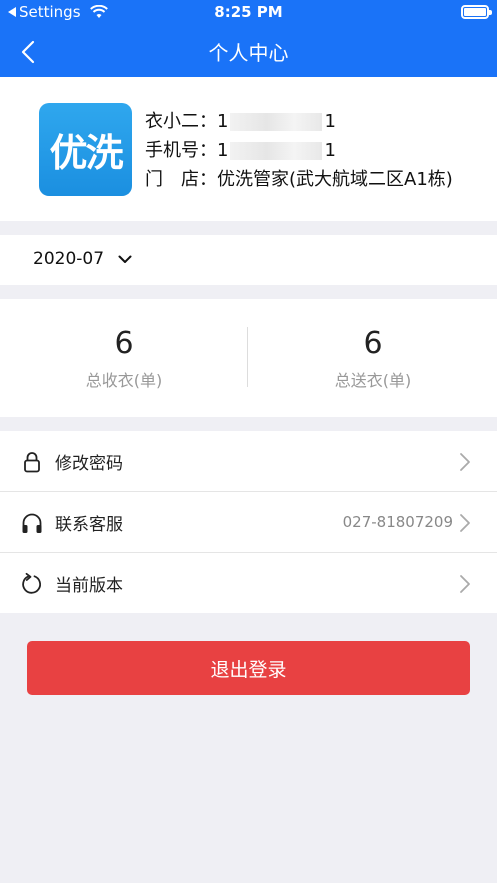 Image resolution: width=497 pixels, height=883 pixels. Describe the element at coordinates (69, 259) in the screenshot. I see `date-value: 2020-07` at that location.